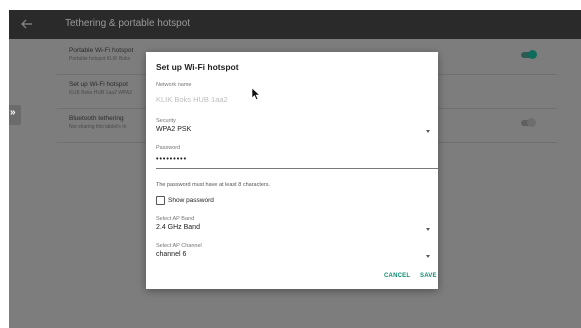 This screenshot has height=328, width=581. I want to click on back-arrow-icon, so click(27, 24).